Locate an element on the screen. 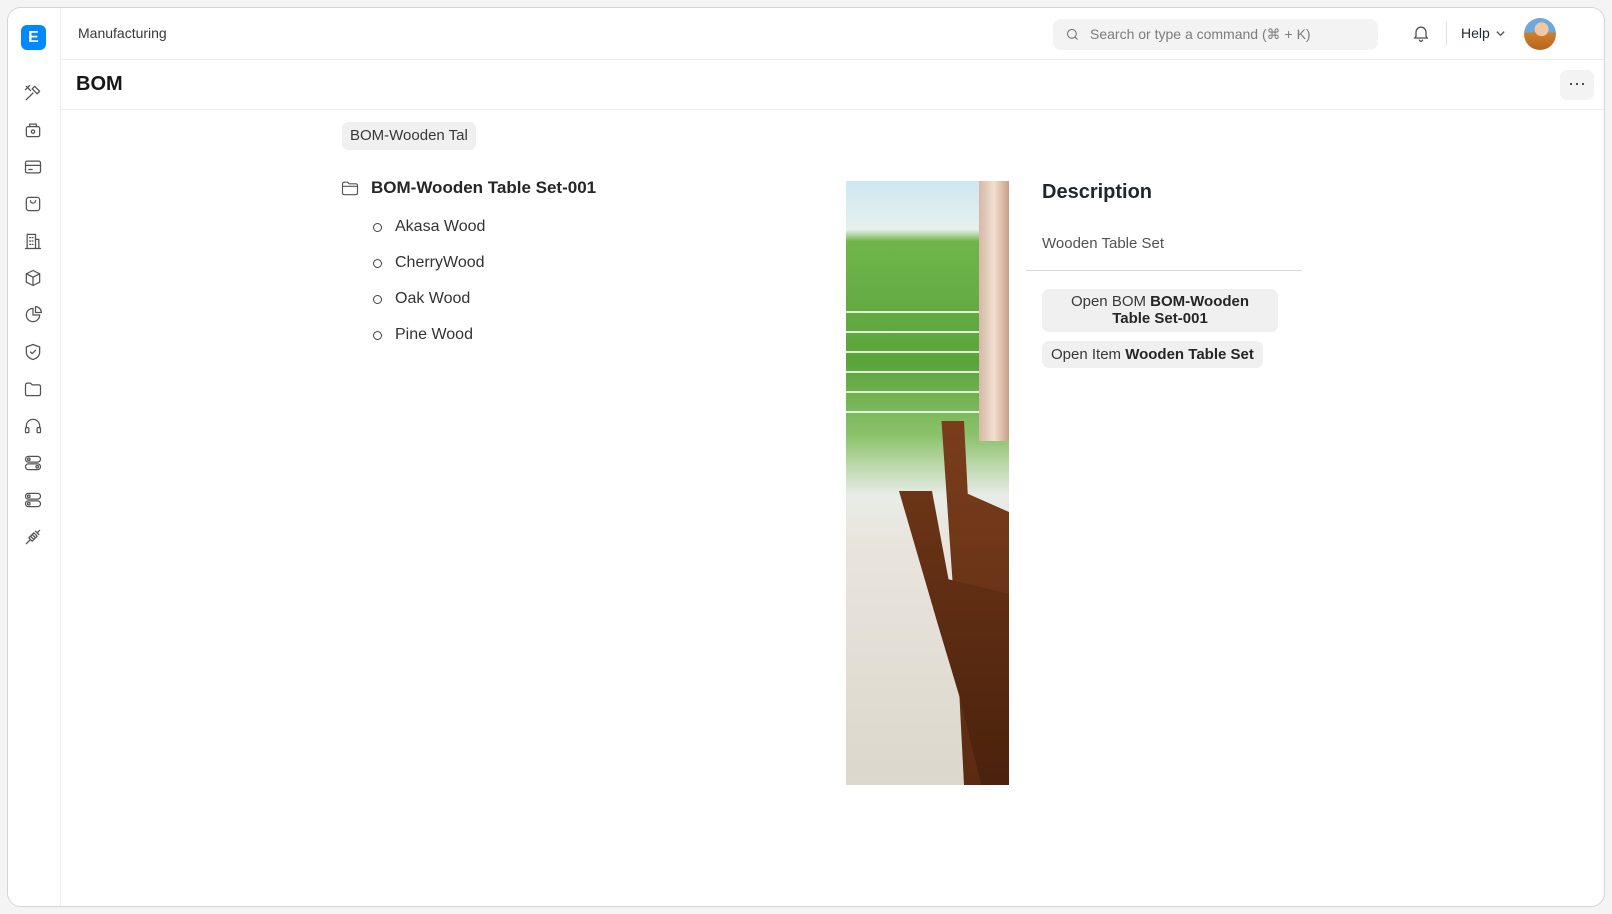  tools-icon is located at coordinates (33, 93).